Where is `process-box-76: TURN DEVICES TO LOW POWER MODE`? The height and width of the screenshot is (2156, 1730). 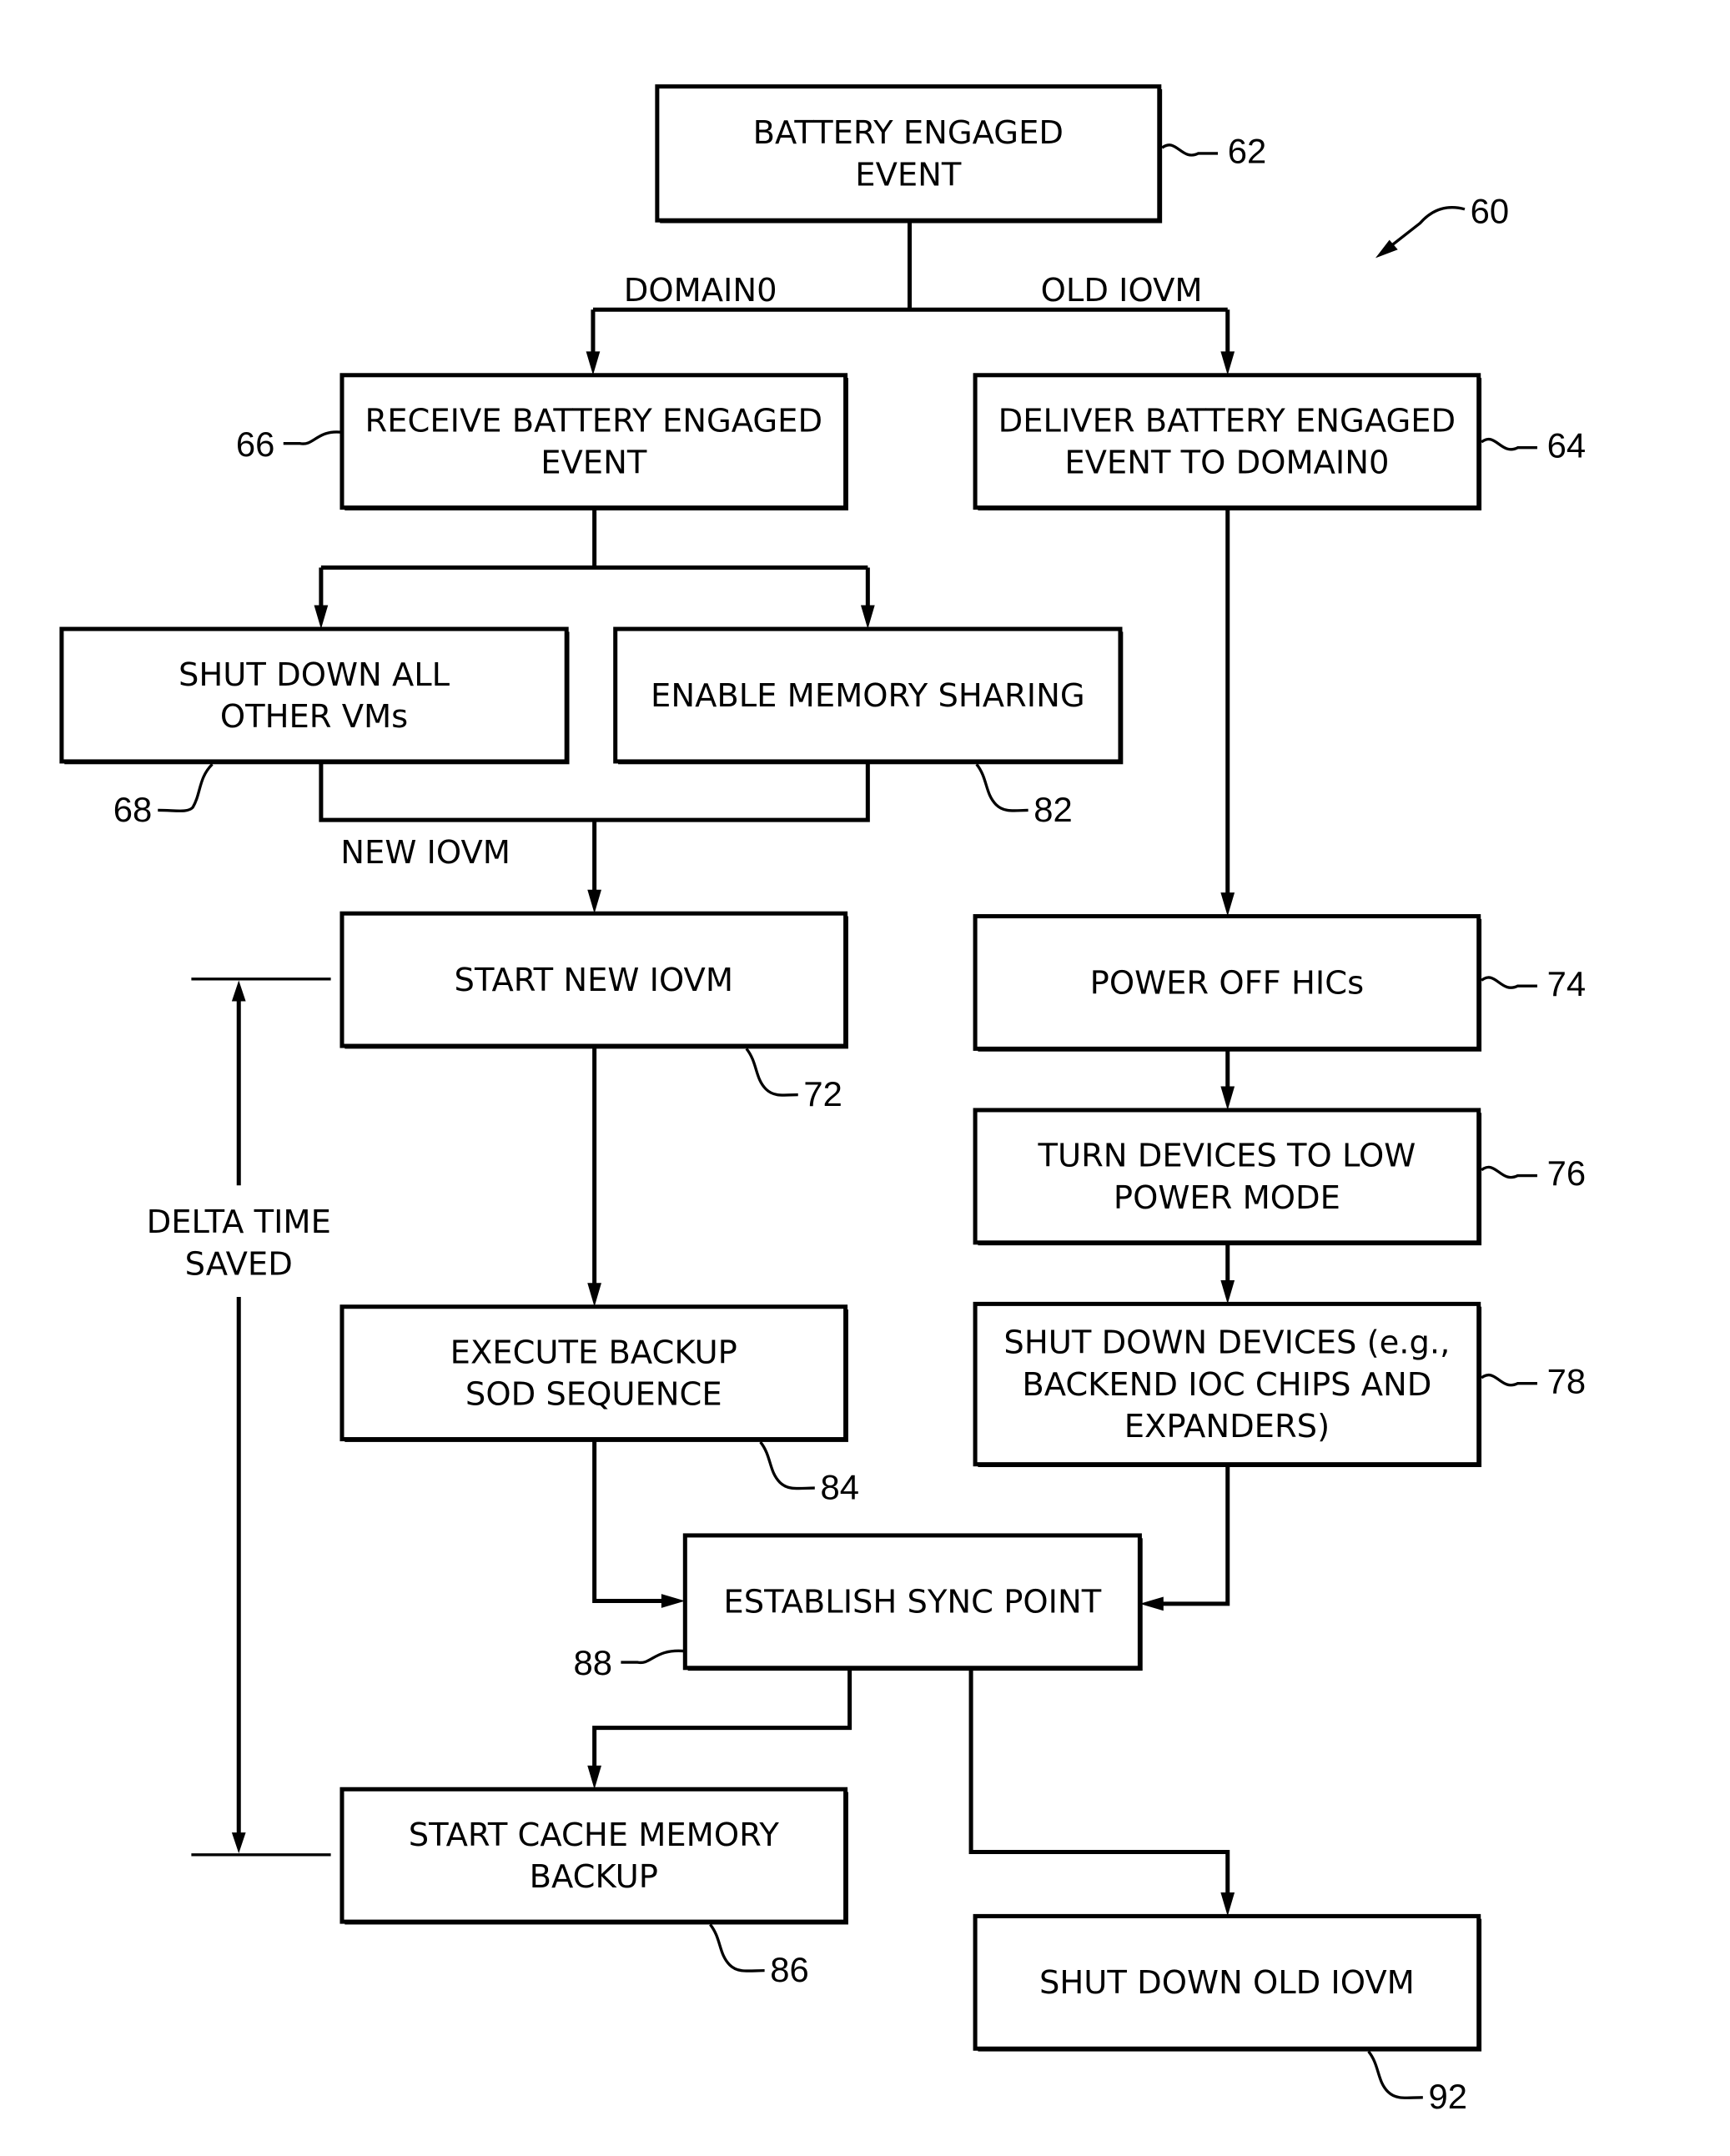
process-box-76: TURN DEVICES TO LOW POWER MODE is located at coordinates (1227, 1177).